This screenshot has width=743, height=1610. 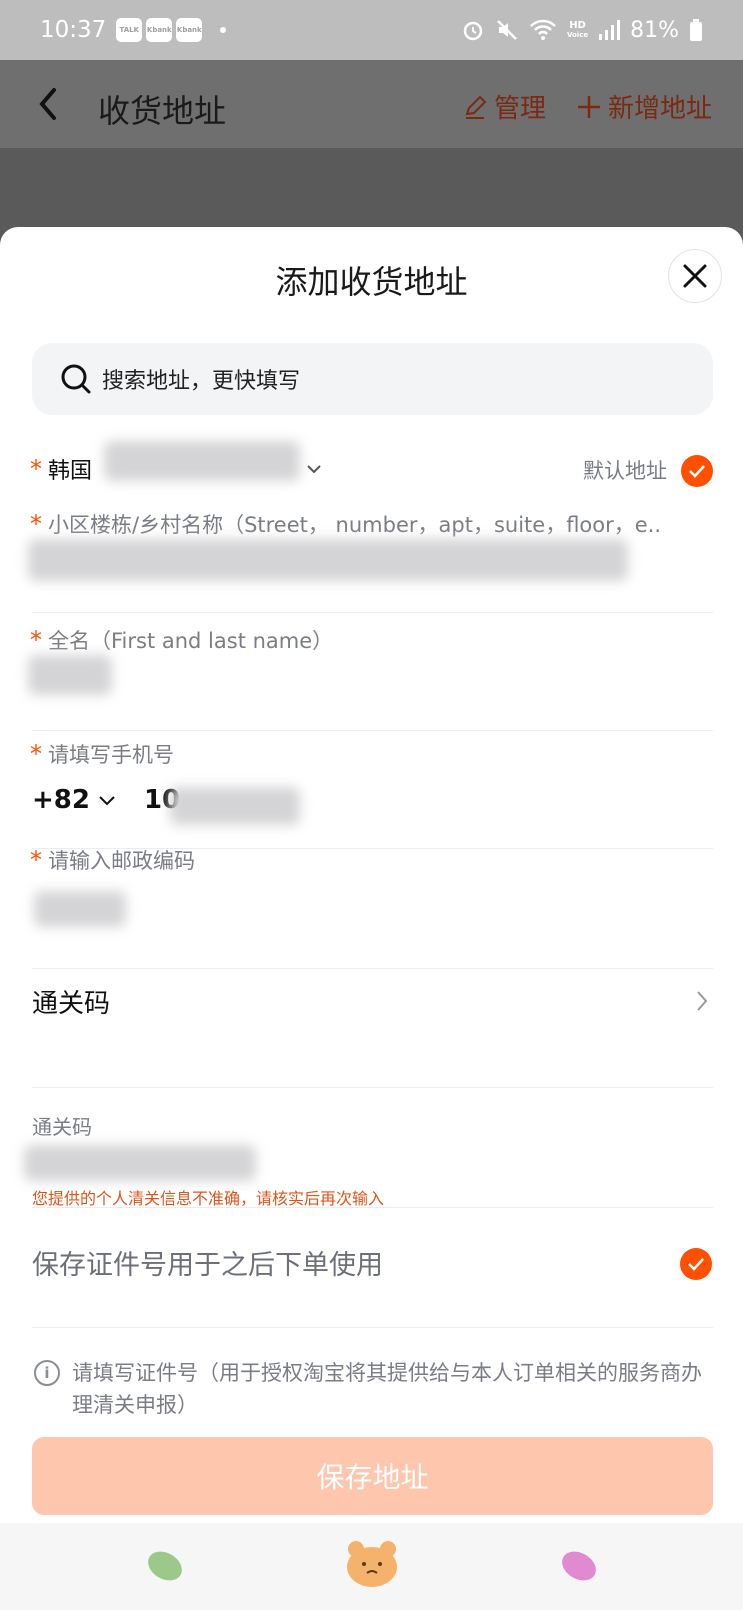 What do you see at coordinates (80, 909) in the screenshot?
I see `postal-input-redacted` at bounding box center [80, 909].